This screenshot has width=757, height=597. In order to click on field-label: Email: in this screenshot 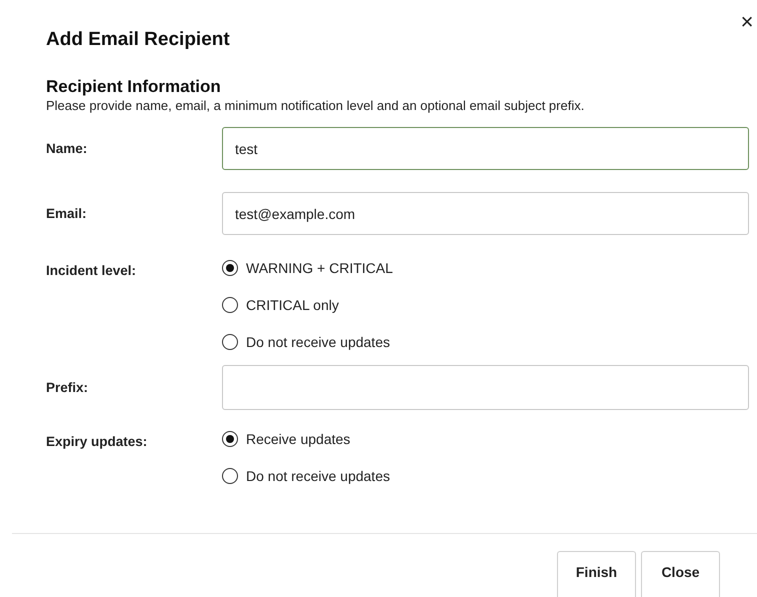, I will do `click(67, 213)`.